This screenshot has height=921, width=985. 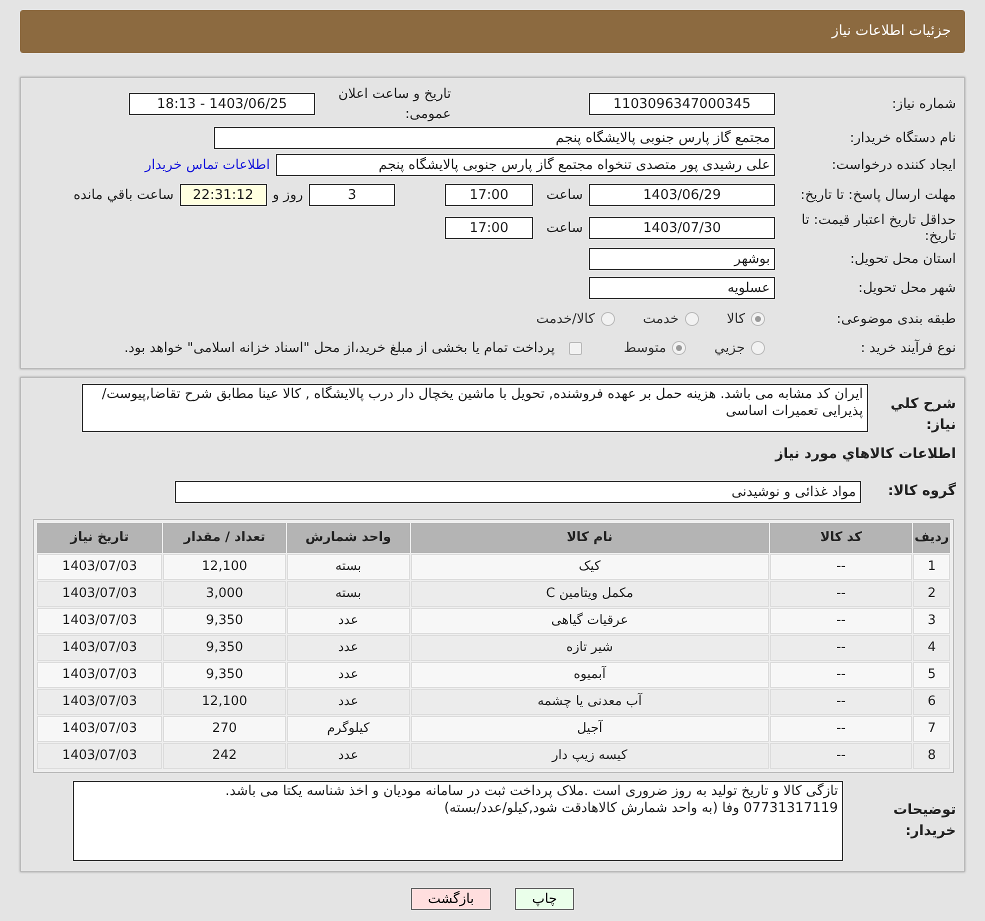 What do you see at coordinates (865, 454) in the screenshot?
I see `section-heading: اطلاعات کالاهاي مورد نیاز` at bounding box center [865, 454].